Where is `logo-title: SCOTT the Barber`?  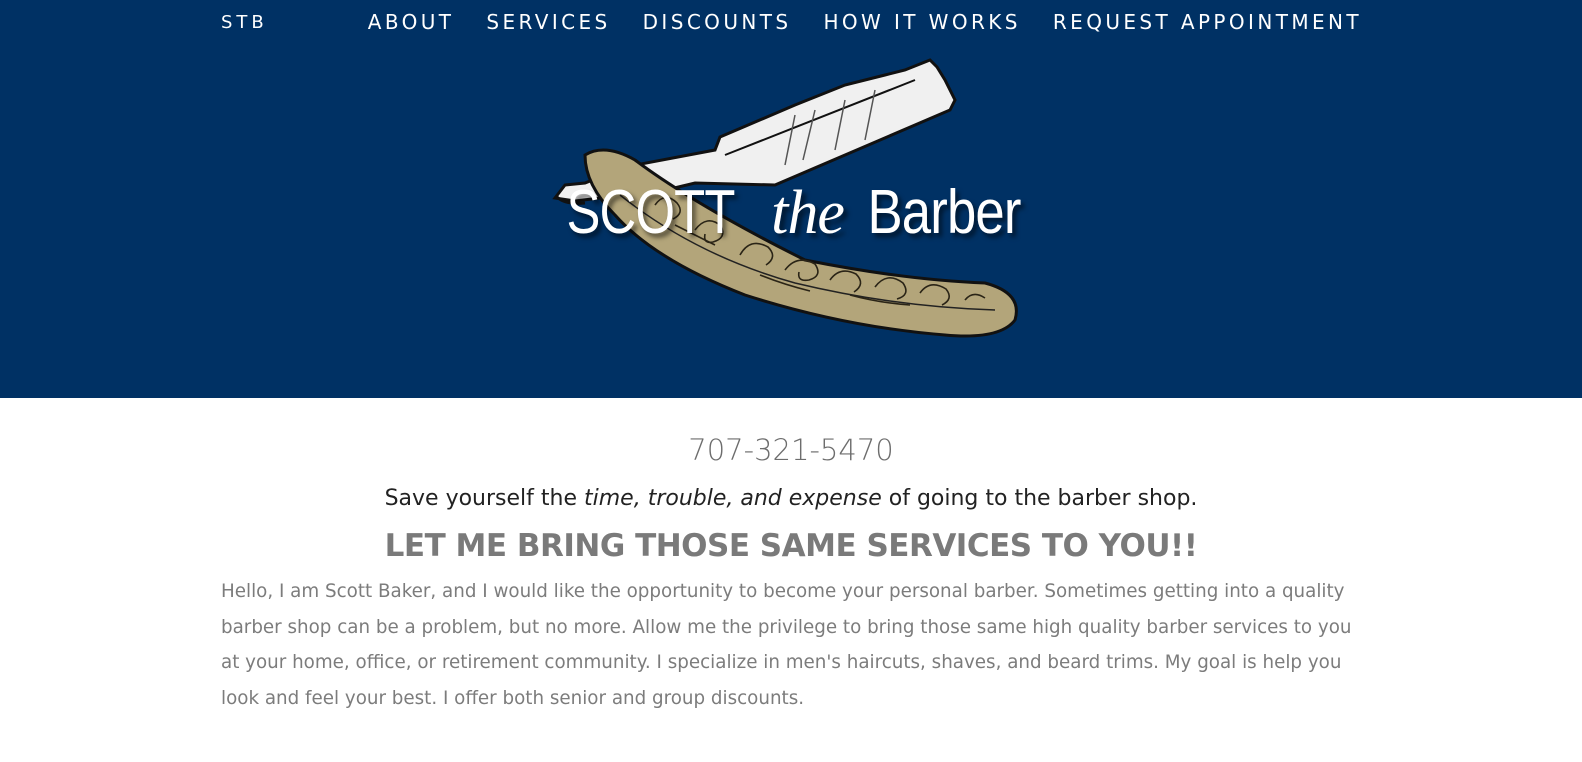
logo-title: SCOTT the Barber is located at coordinates (791, 213).